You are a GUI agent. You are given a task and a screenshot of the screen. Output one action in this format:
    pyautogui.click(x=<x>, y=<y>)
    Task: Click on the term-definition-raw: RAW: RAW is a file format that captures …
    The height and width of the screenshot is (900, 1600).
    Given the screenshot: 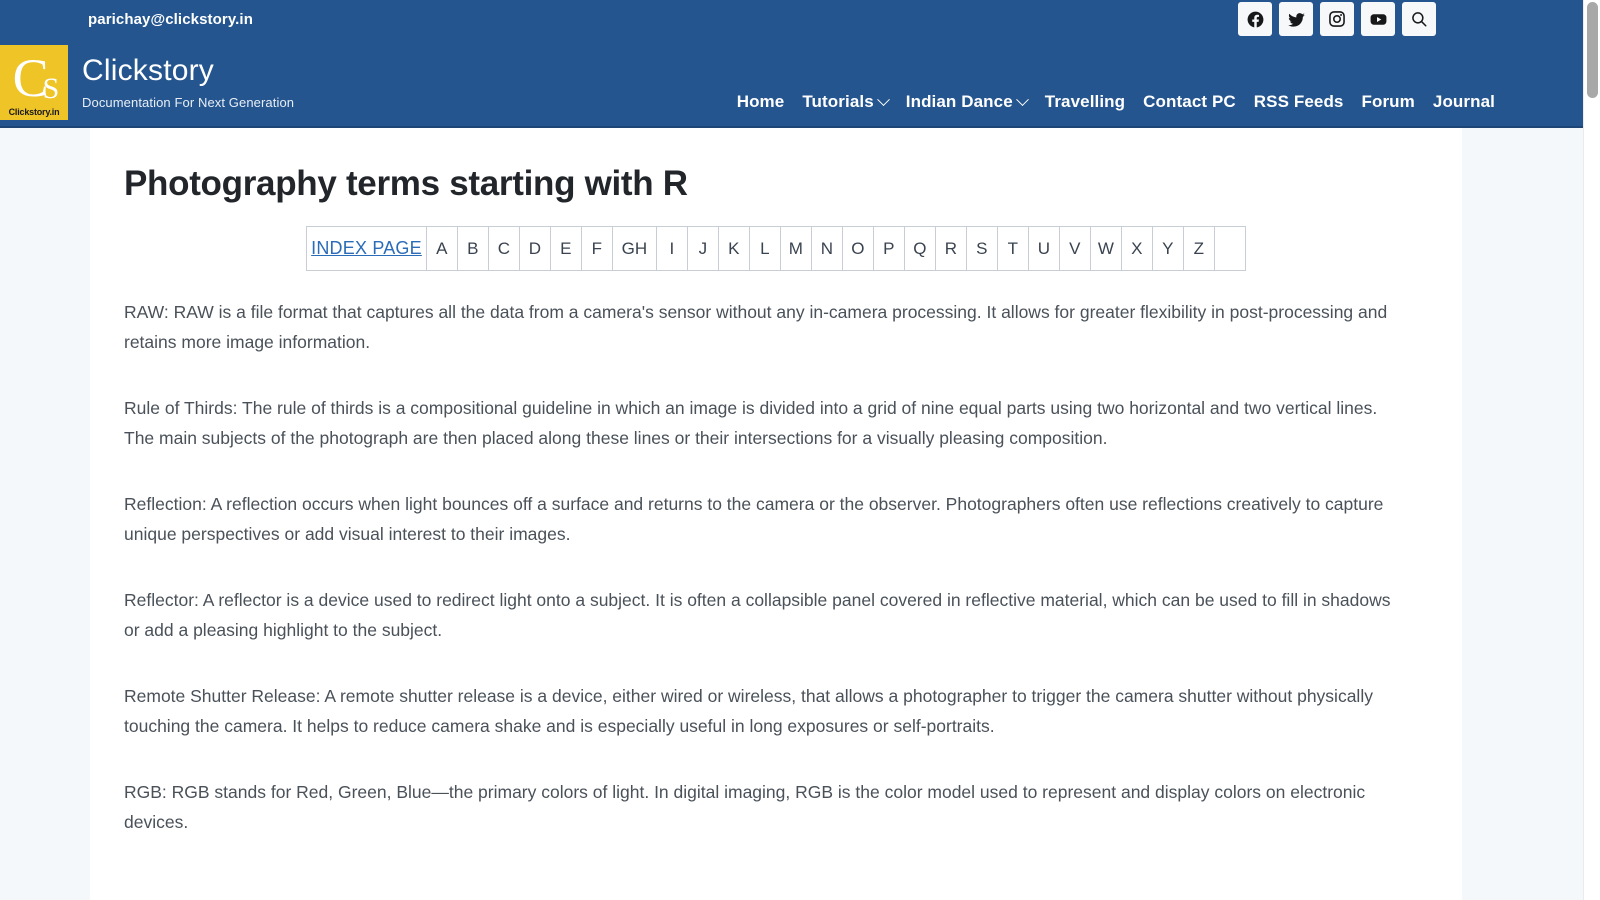 What is the action you would take?
    pyautogui.click(x=756, y=327)
    